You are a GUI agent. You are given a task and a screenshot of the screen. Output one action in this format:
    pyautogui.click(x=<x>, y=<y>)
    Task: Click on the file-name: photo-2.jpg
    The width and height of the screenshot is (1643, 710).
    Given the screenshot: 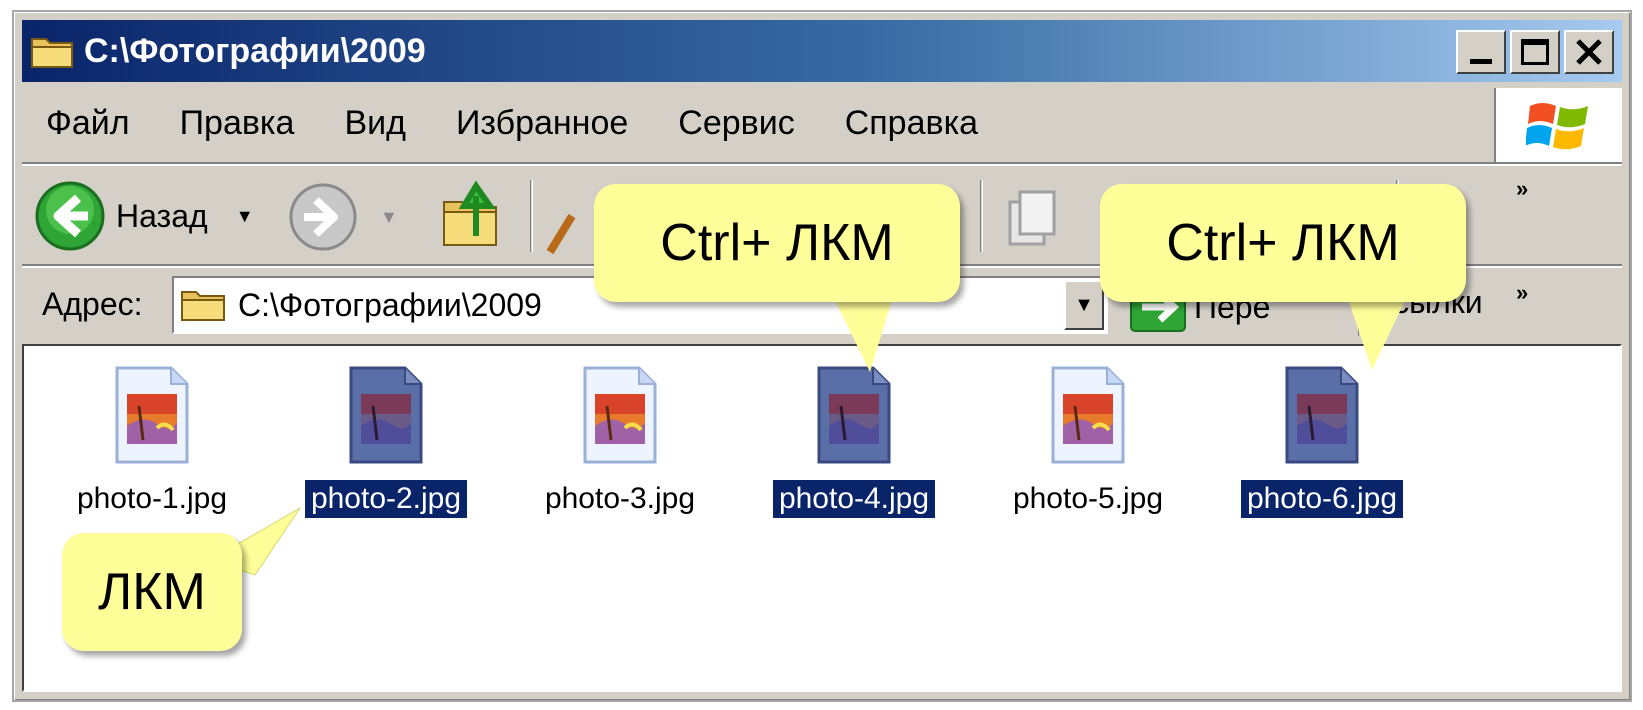 What is the action you would take?
    pyautogui.click(x=386, y=499)
    